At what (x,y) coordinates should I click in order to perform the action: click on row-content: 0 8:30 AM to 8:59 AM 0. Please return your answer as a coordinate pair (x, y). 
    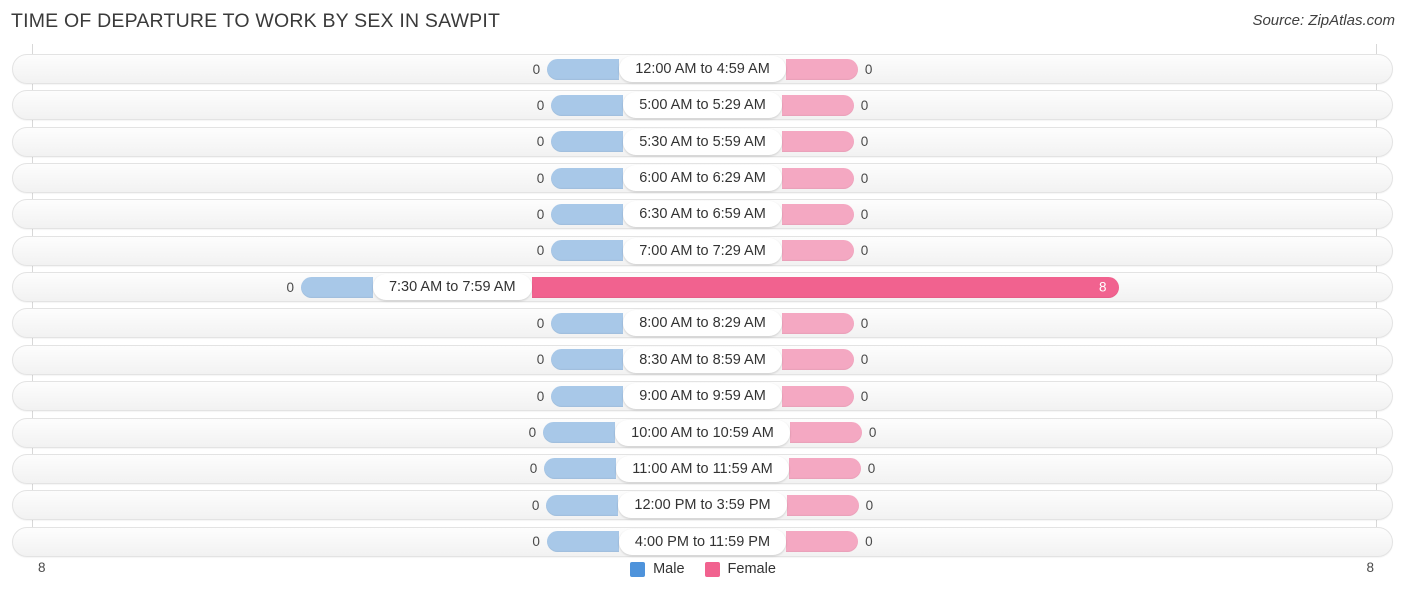
    Looking at the image, I should click on (702, 360).